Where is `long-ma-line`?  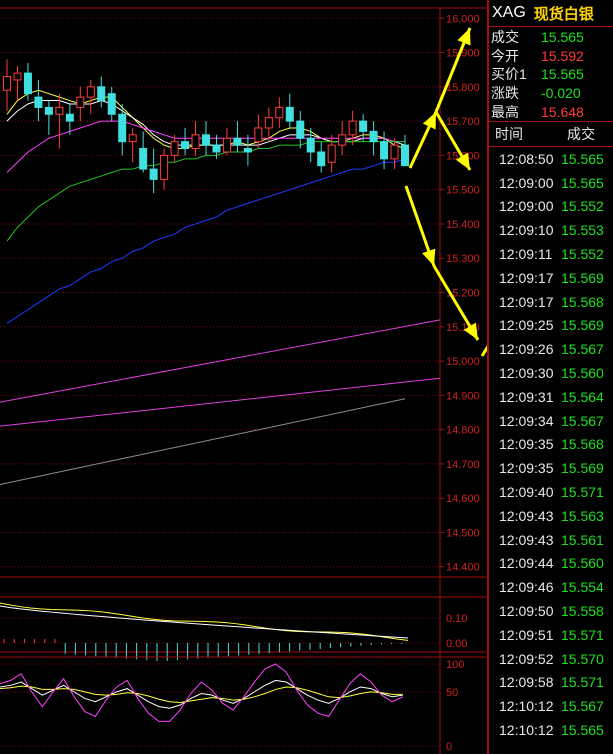
long-ma-line is located at coordinates (203, 441).